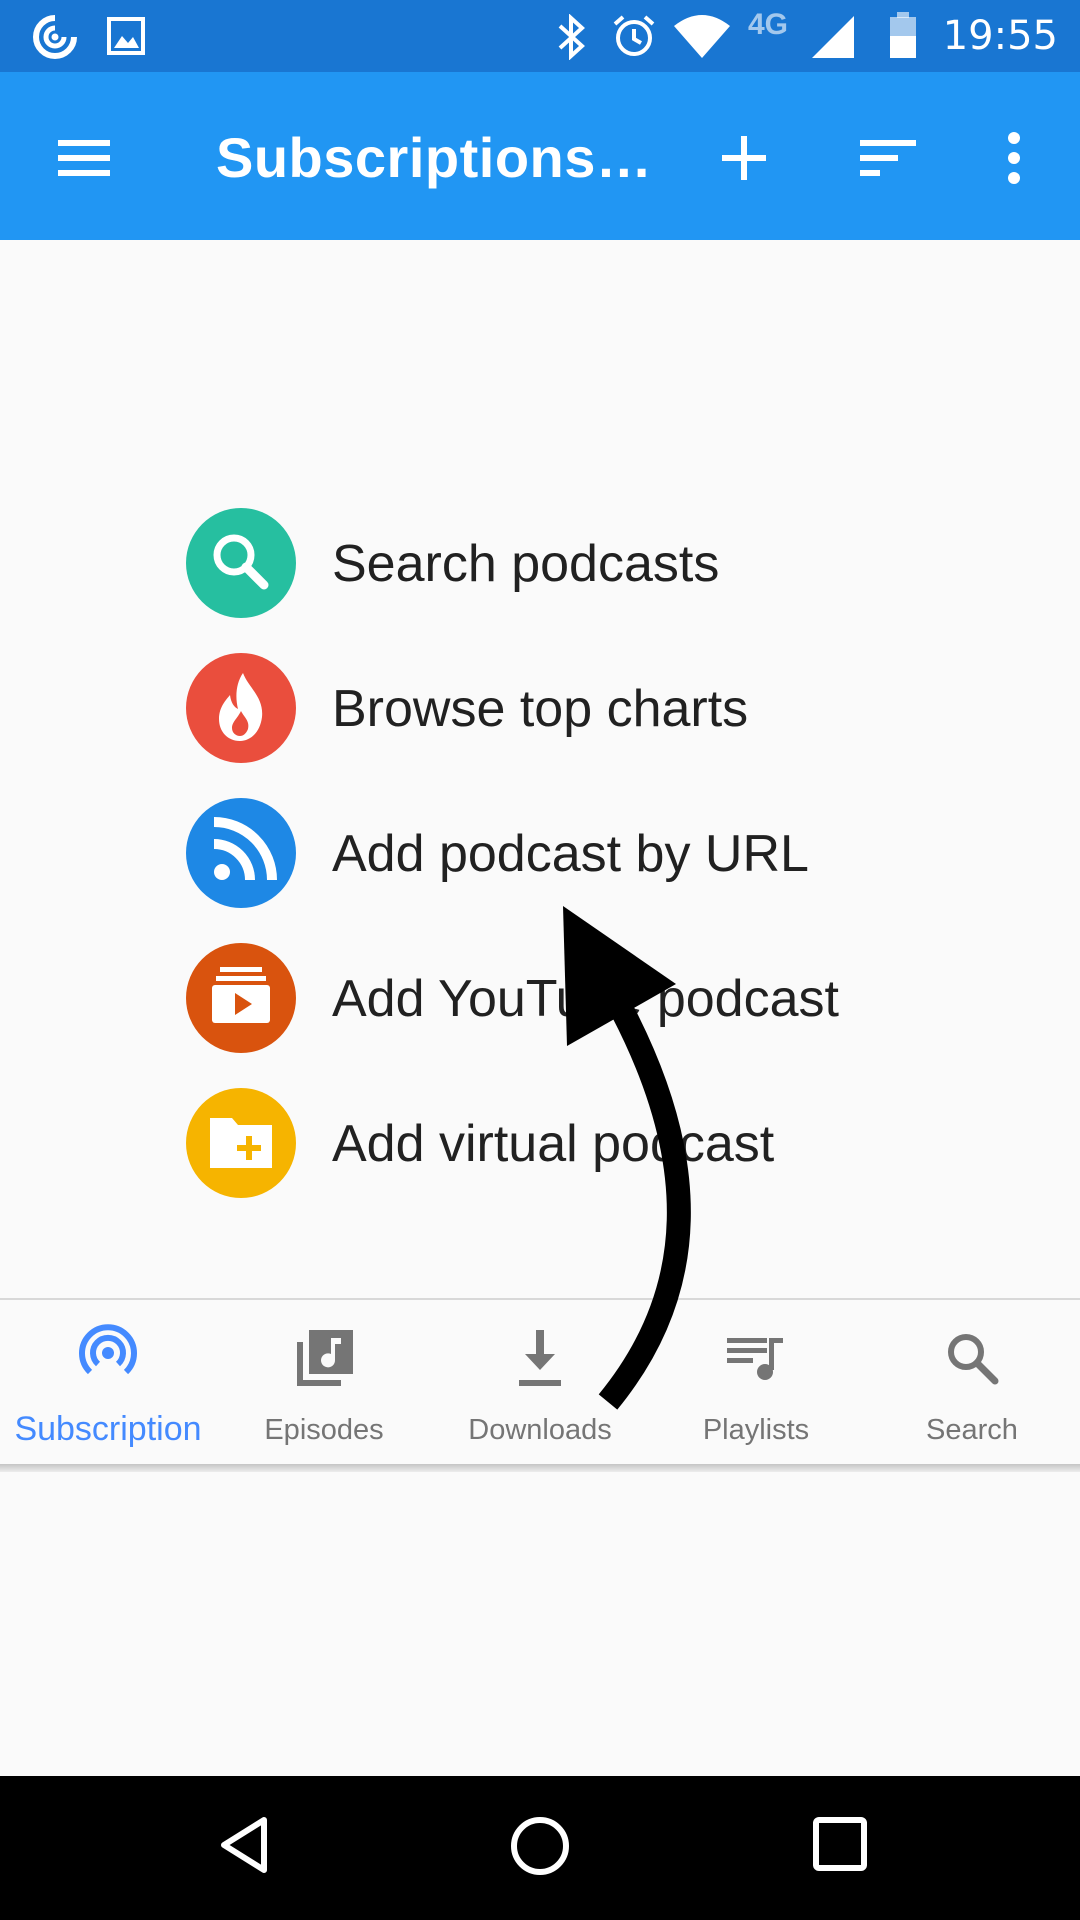 The width and height of the screenshot is (1080, 1920). Describe the element at coordinates (241, 1143) in the screenshot. I see `folder-add-icon` at that location.